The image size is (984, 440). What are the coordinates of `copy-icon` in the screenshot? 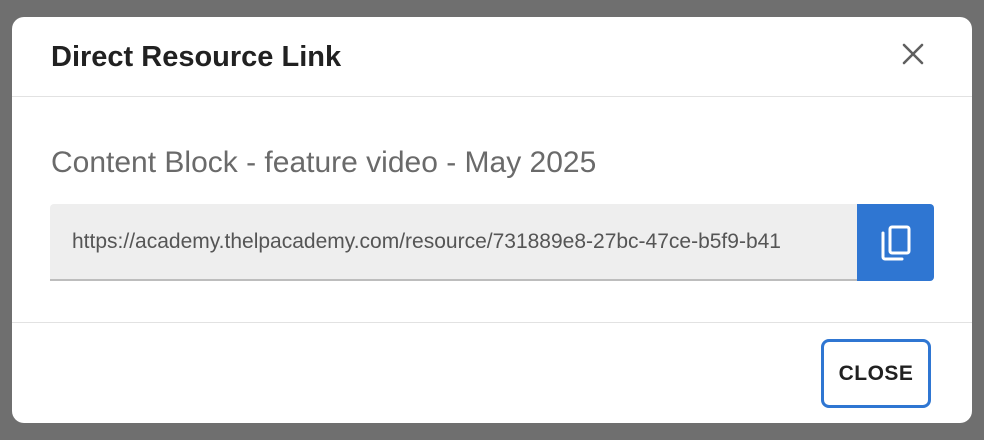 It's located at (895, 242).